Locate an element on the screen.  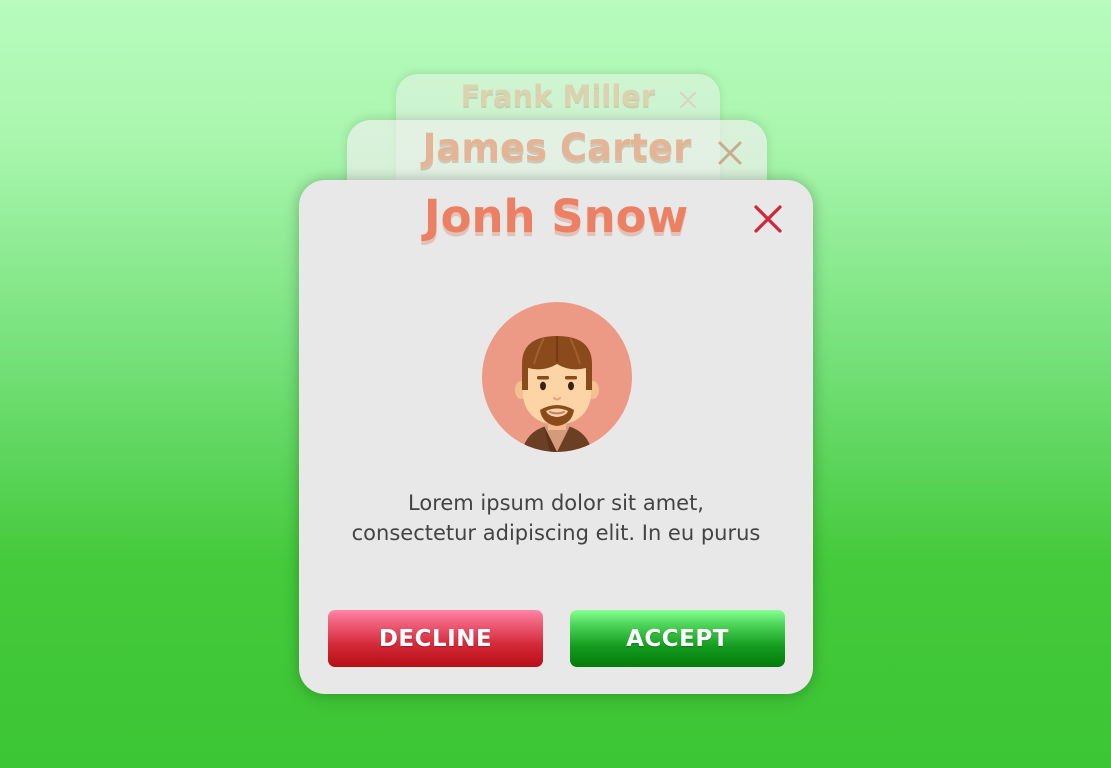
accept-button: ACCEPT is located at coordinates (677, 638).